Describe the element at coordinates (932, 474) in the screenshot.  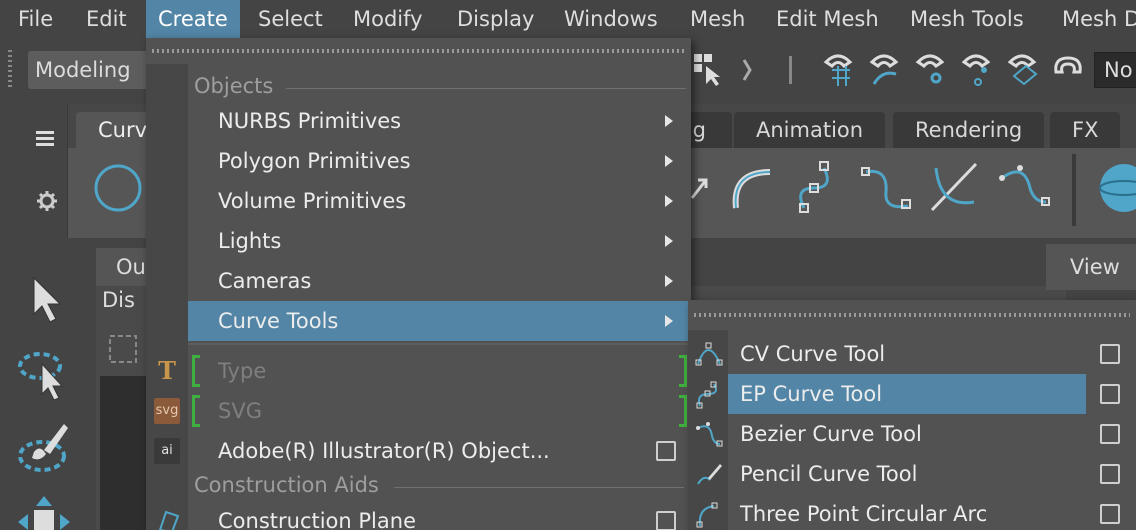
I see `submenu-item-pencil-curve-tool: Pencil Curve Tool` at that location.